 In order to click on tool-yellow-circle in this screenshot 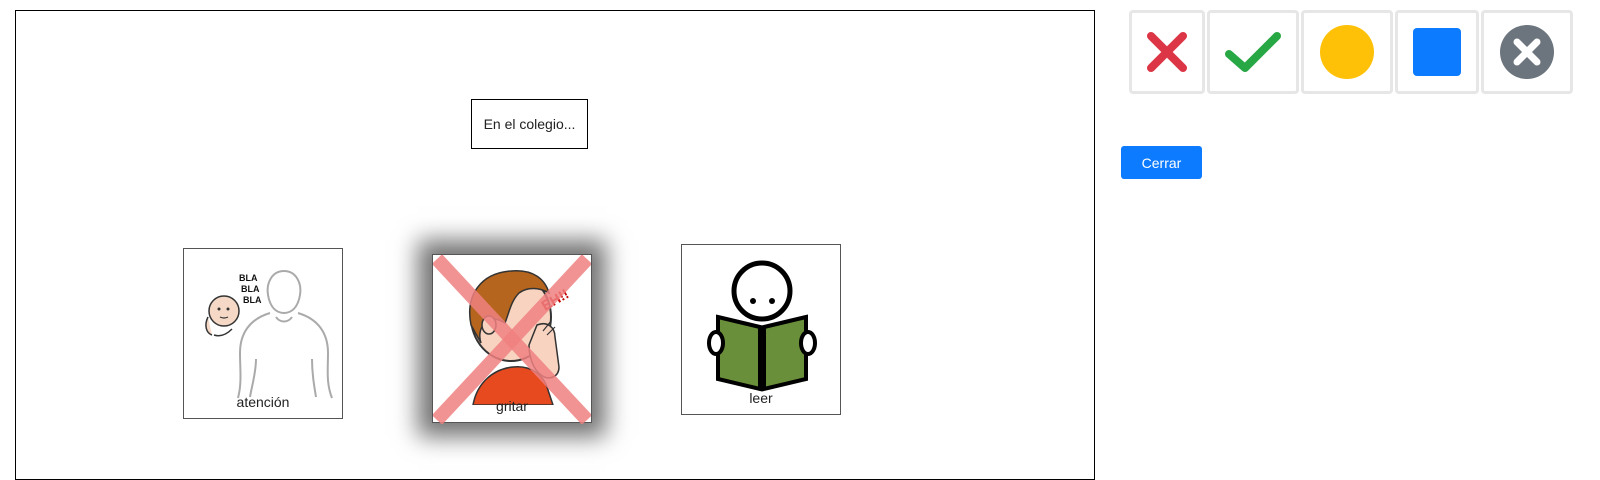, I will do `click(1347, 52)`.